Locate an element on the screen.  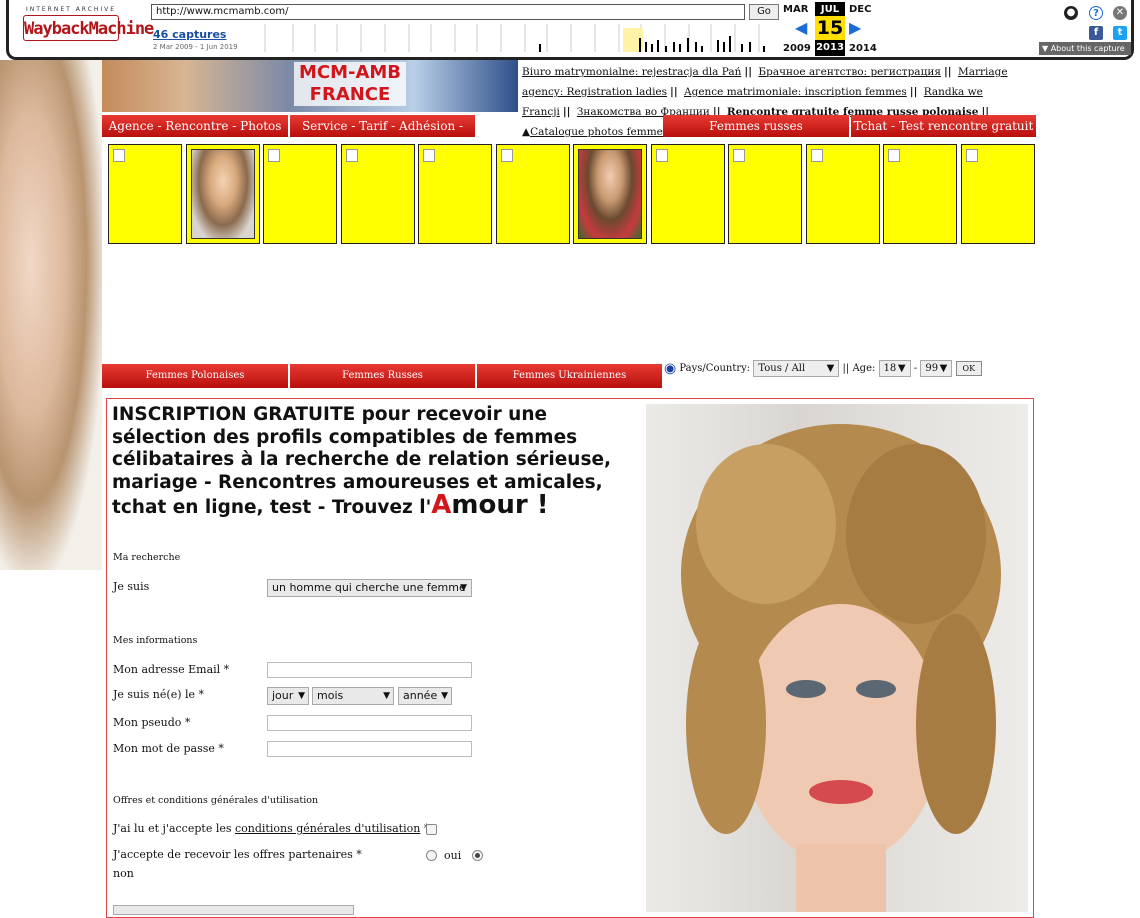
offres-non-label: non is located at coordinates (123, 873).